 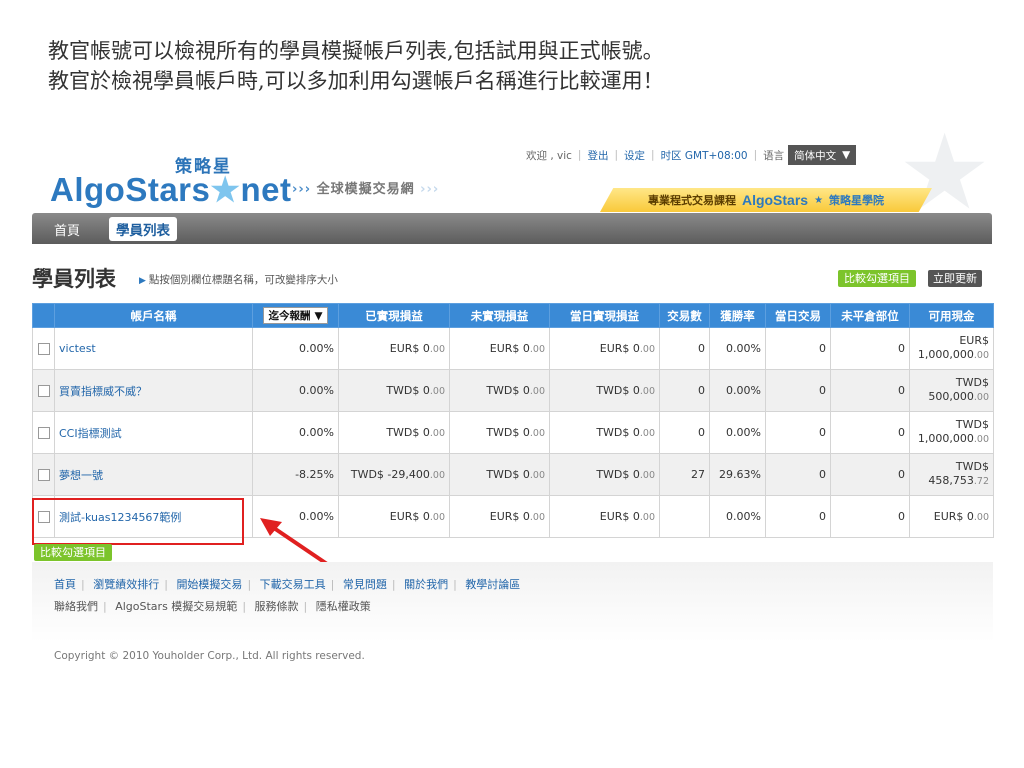 What do you see at coordinates (604, 315) in the screenshot?
I see `header-daily-realized: 當日實現損益` at bounding box center [604, 315].